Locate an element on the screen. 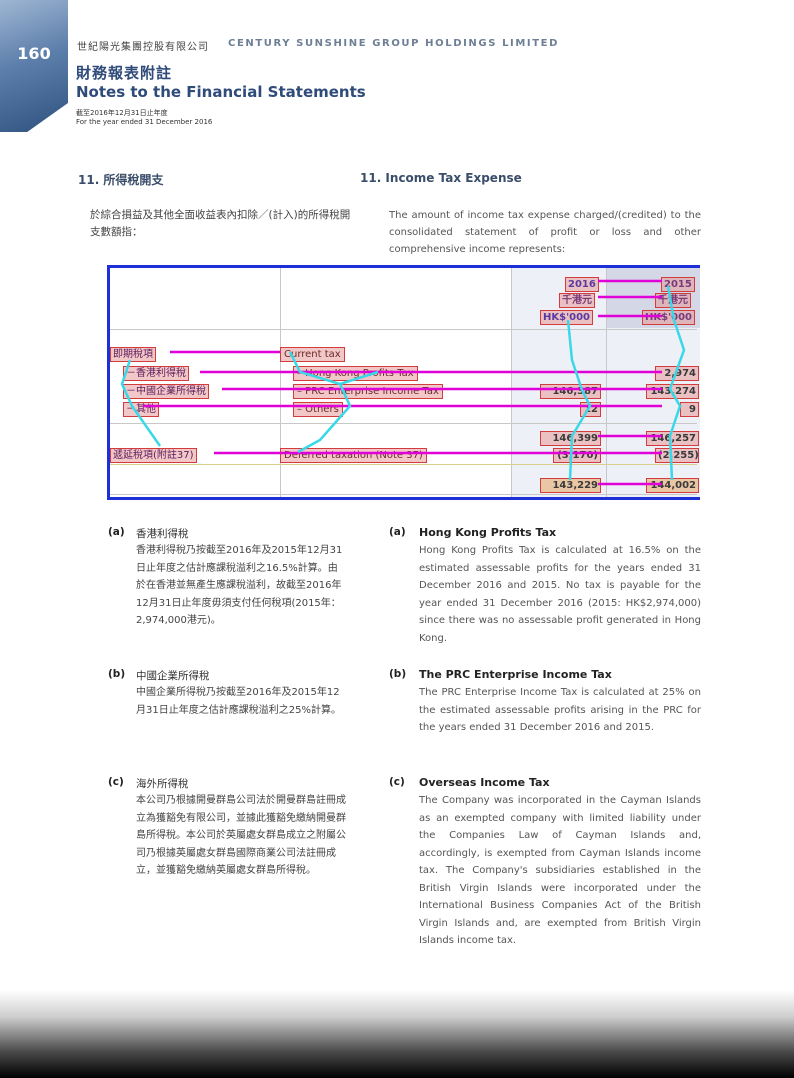 This screenshot has height=1078, width=794. row-prc-eit-2015: 143,274 is located at coordinates (672, 391).